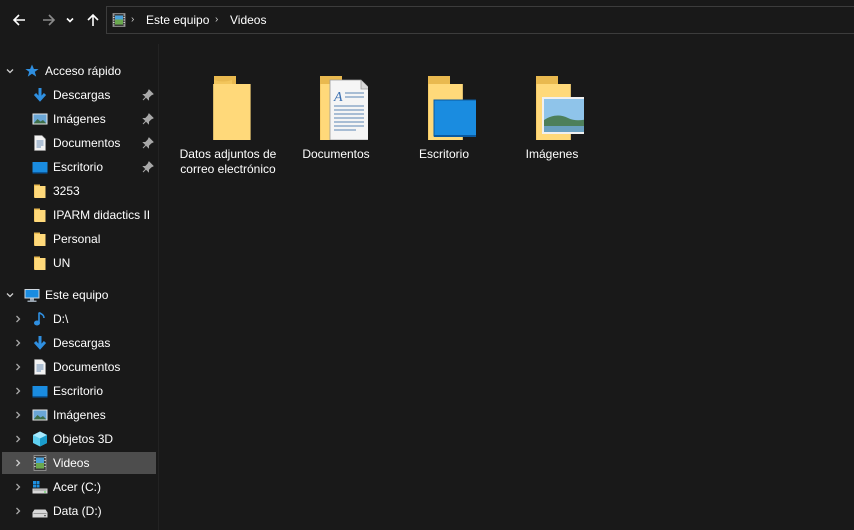 The height and width of the screenshot is (530, 854). I want to click on folder-item-imagenes: Imágenes, so click(552, 114).